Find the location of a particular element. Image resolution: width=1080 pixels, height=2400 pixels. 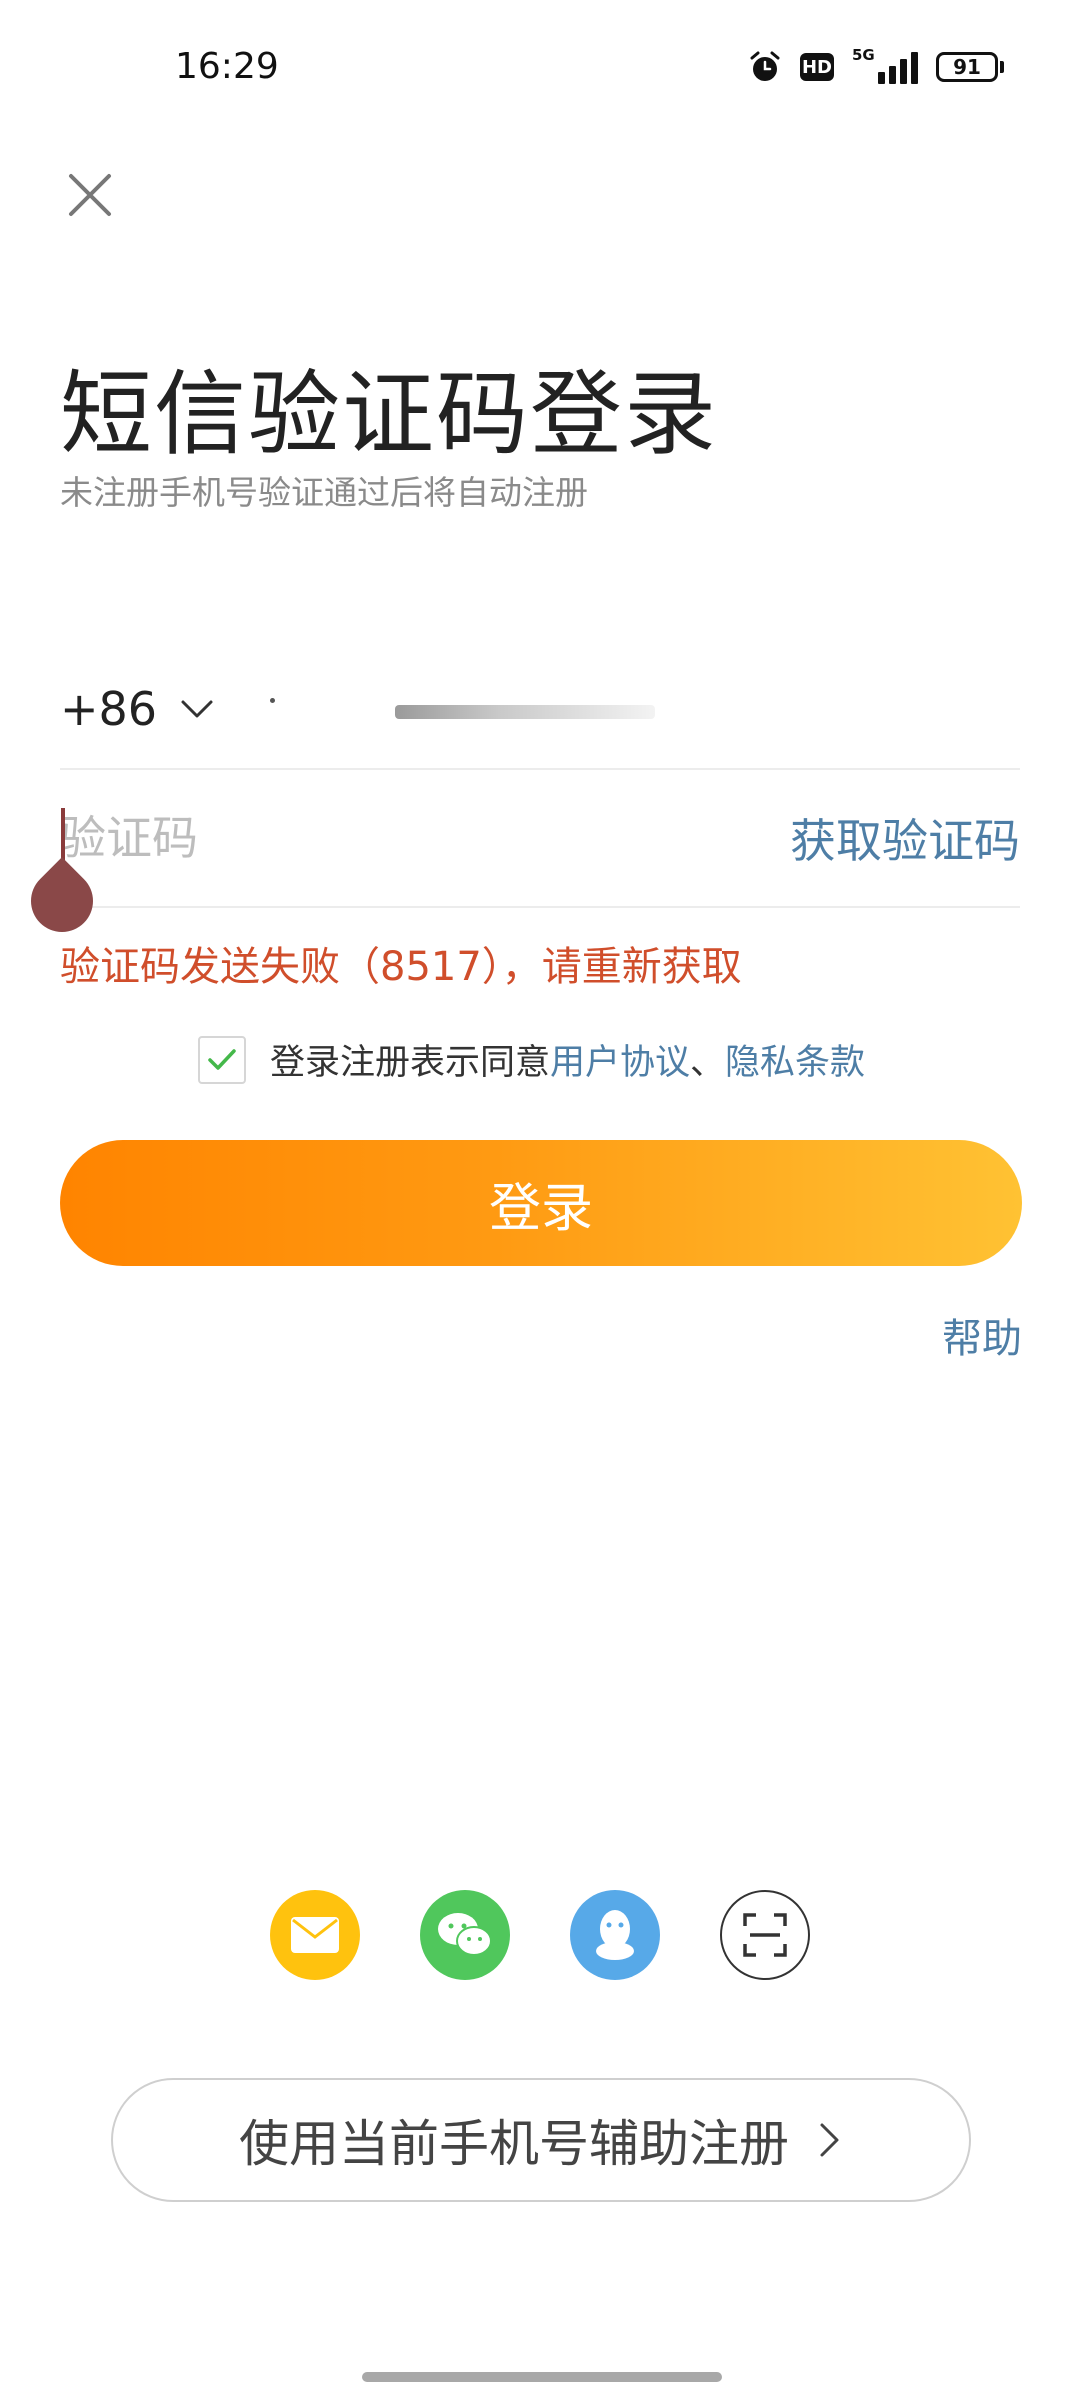

login-button: 登录 is located at coordinates (541, 1203).